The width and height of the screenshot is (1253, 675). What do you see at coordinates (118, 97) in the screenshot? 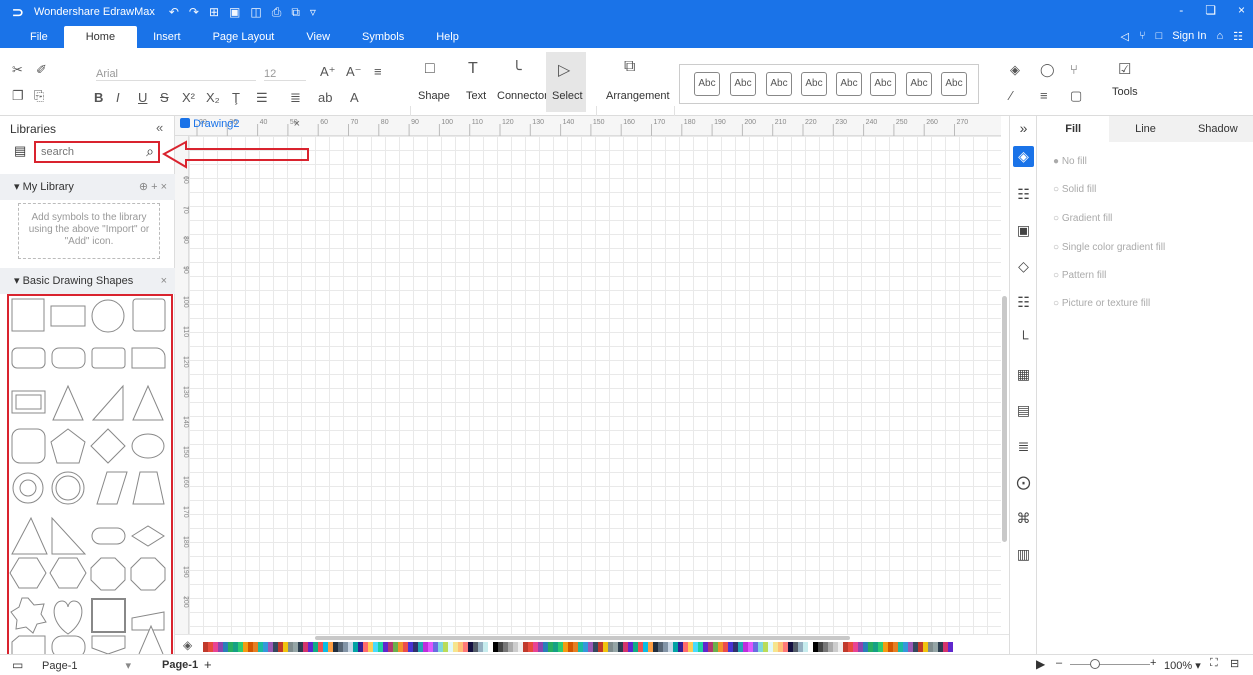
I see `italic-icon: I` at bounding box center [118, 97].